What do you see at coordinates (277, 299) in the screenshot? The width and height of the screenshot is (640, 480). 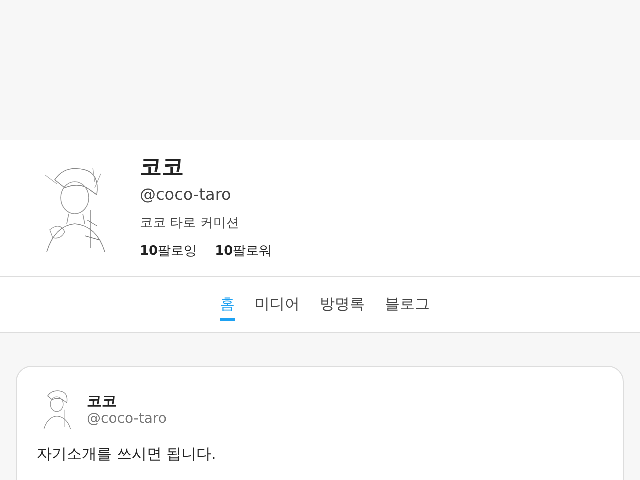 I see `tab: 미디어` at bounding box center [277, 299].